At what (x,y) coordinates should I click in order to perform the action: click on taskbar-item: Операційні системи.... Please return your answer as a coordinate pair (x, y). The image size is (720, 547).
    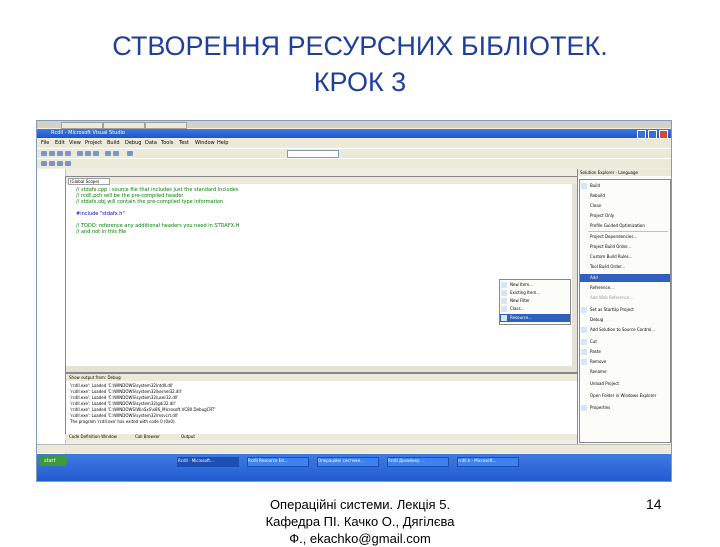
    Looking at the image, I should click on (348, 462).